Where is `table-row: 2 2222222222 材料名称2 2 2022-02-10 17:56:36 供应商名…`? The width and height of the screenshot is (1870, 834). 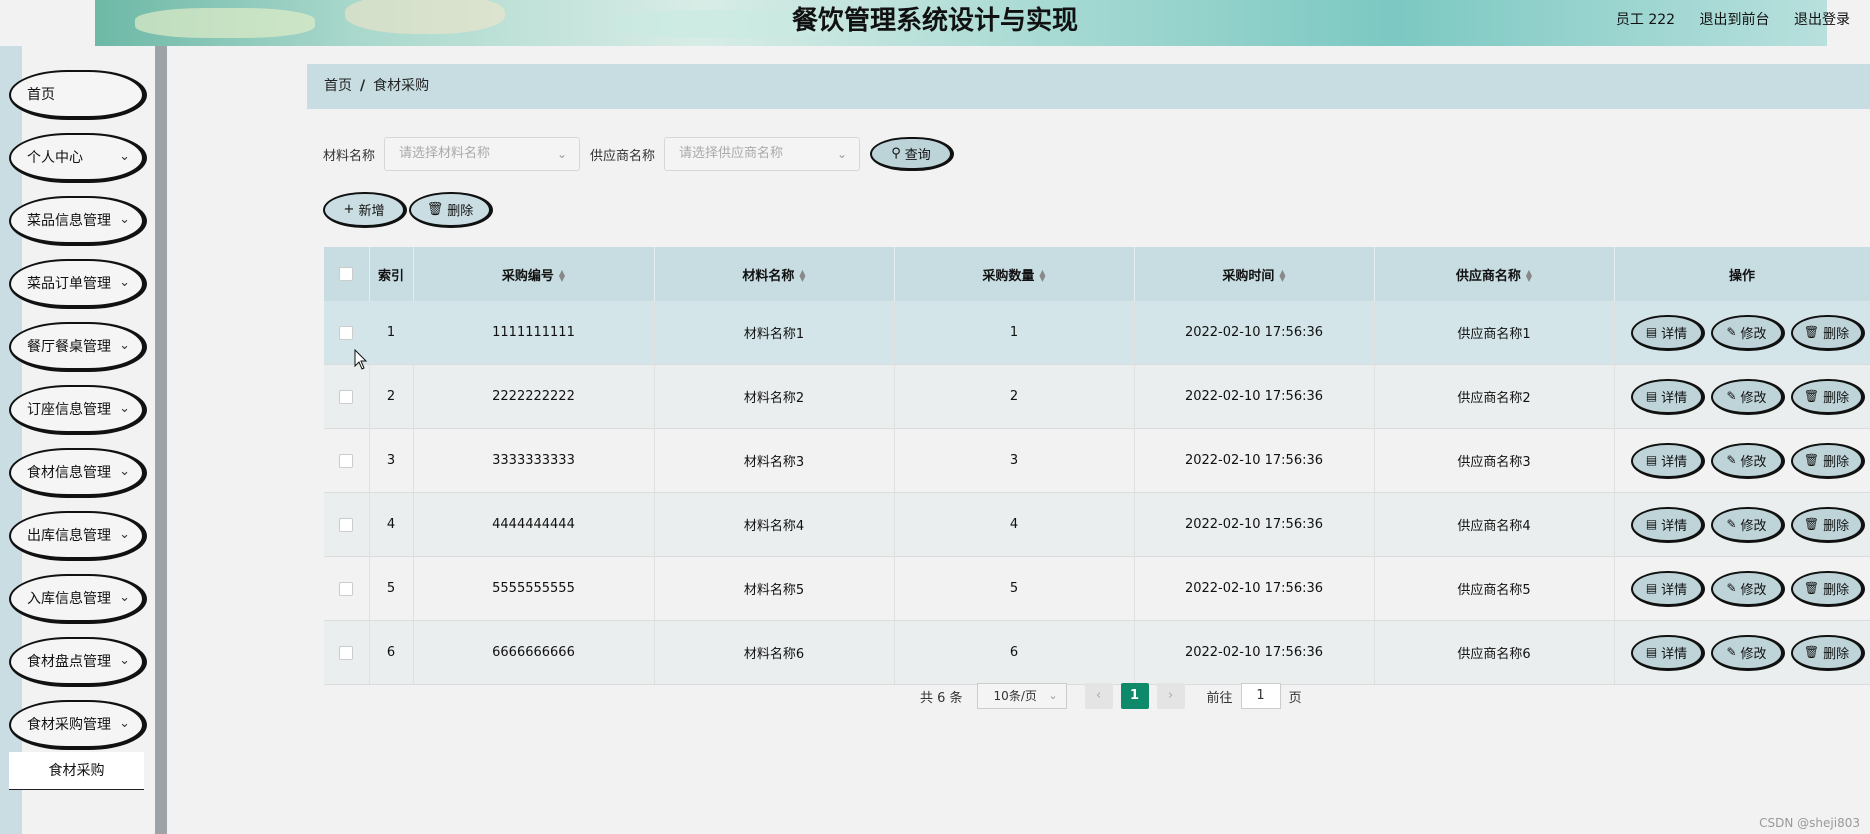 table-row: 2 2222222222 材料名称2 2 2022-02-10 17:56:36 供应商名… is located at coordinates (1097, 396).